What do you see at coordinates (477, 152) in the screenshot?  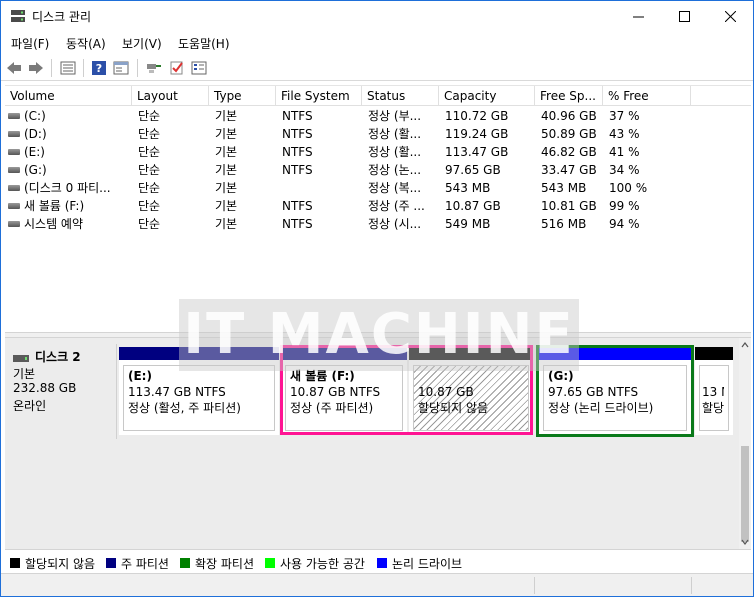 I see `table-cell: 113.47 GB` at bounding box center [477, 152].